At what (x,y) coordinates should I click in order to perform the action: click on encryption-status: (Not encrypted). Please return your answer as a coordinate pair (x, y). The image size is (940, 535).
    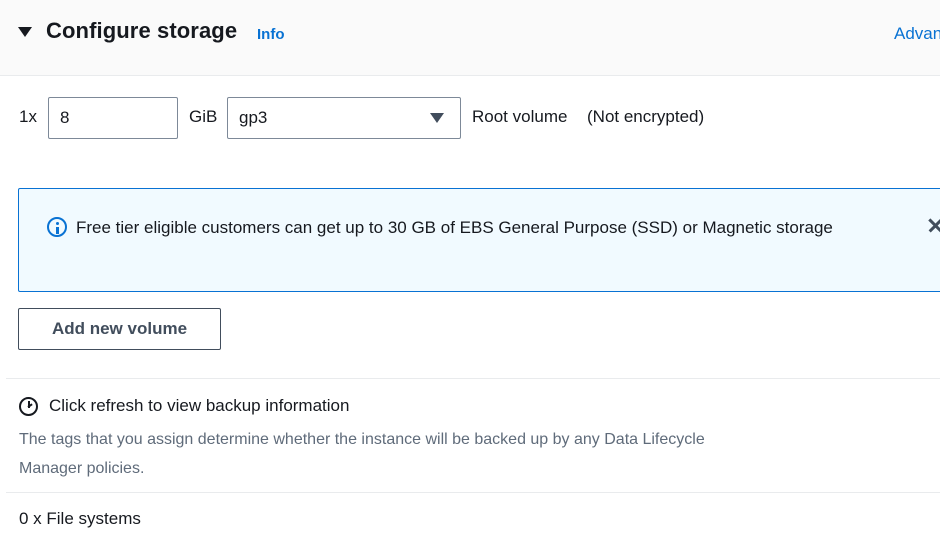
    Looking at the image, I should click on (646, 116).